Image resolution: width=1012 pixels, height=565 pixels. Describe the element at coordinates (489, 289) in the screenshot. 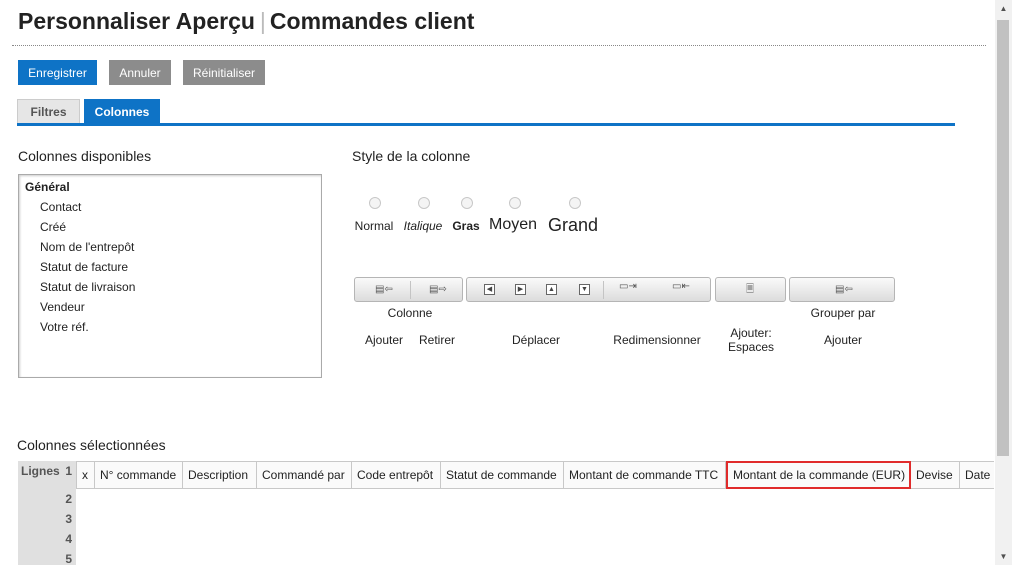

I see `move-left-icon: ◀` at that location.